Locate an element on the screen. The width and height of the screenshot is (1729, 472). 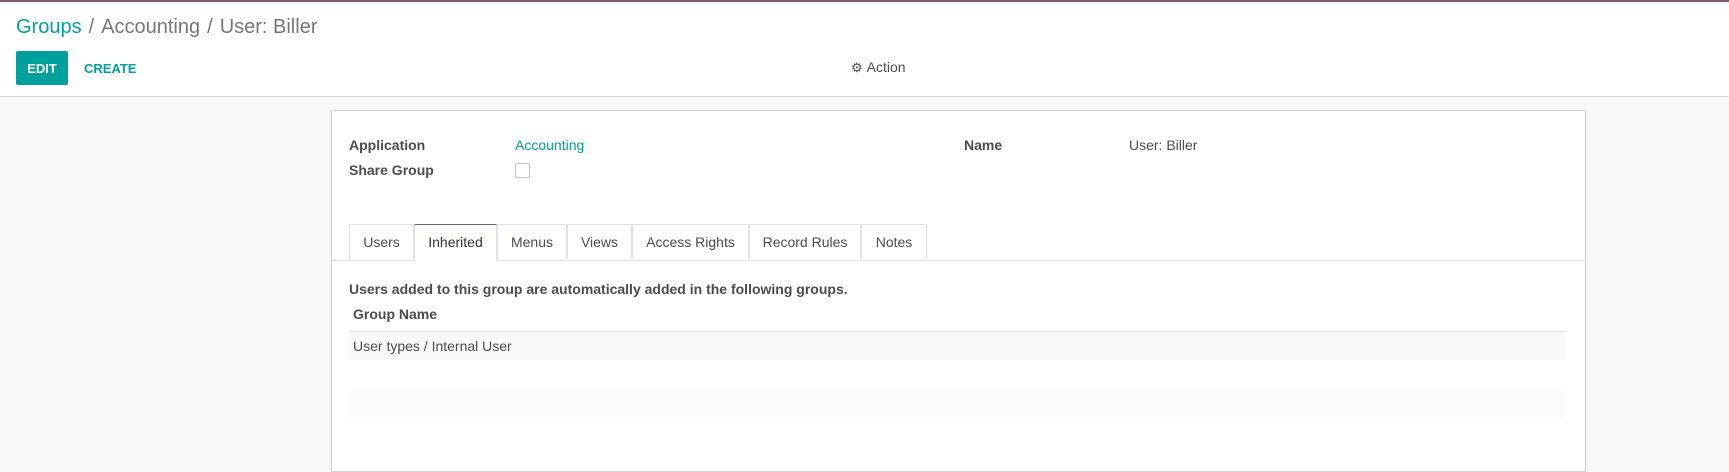
name-value: User: Biller is located at coordinates (1163, 145).